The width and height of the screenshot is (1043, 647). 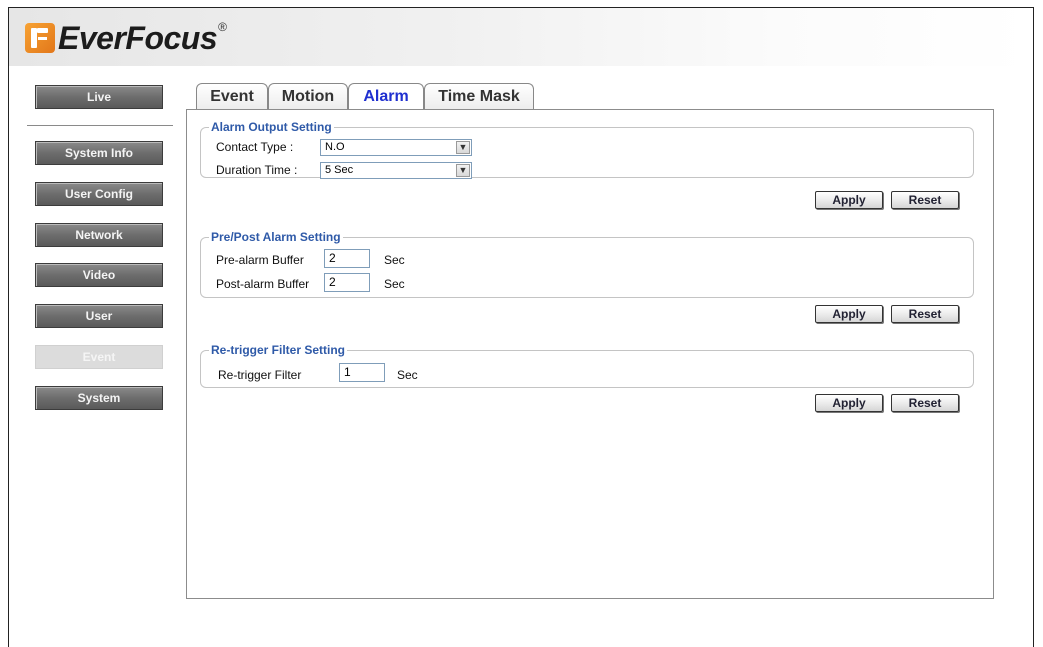 What do you see at coordinates (308, 96) in the screenshot?
I see `tab-motion: Motion` at bounding box center [308, 96].